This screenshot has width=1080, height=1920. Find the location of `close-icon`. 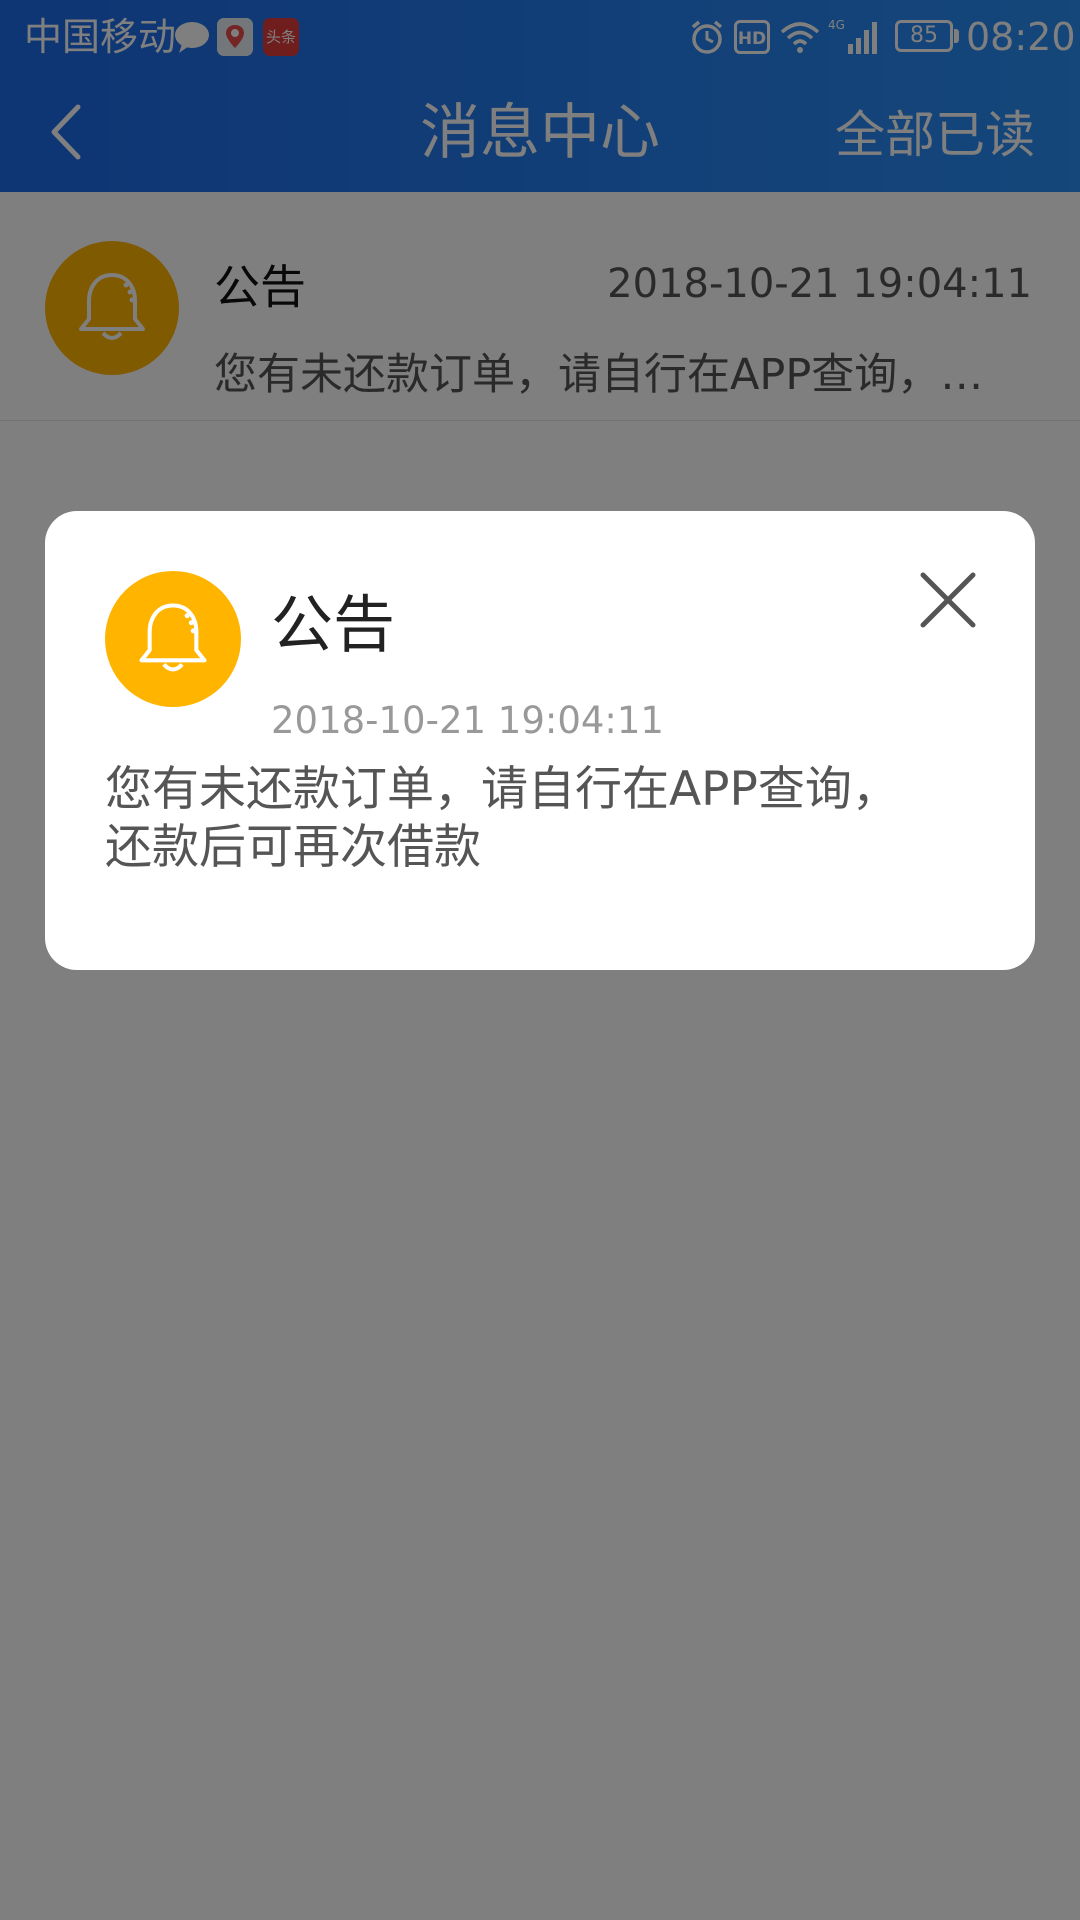

close-icon is located at coordinates (948, 600).